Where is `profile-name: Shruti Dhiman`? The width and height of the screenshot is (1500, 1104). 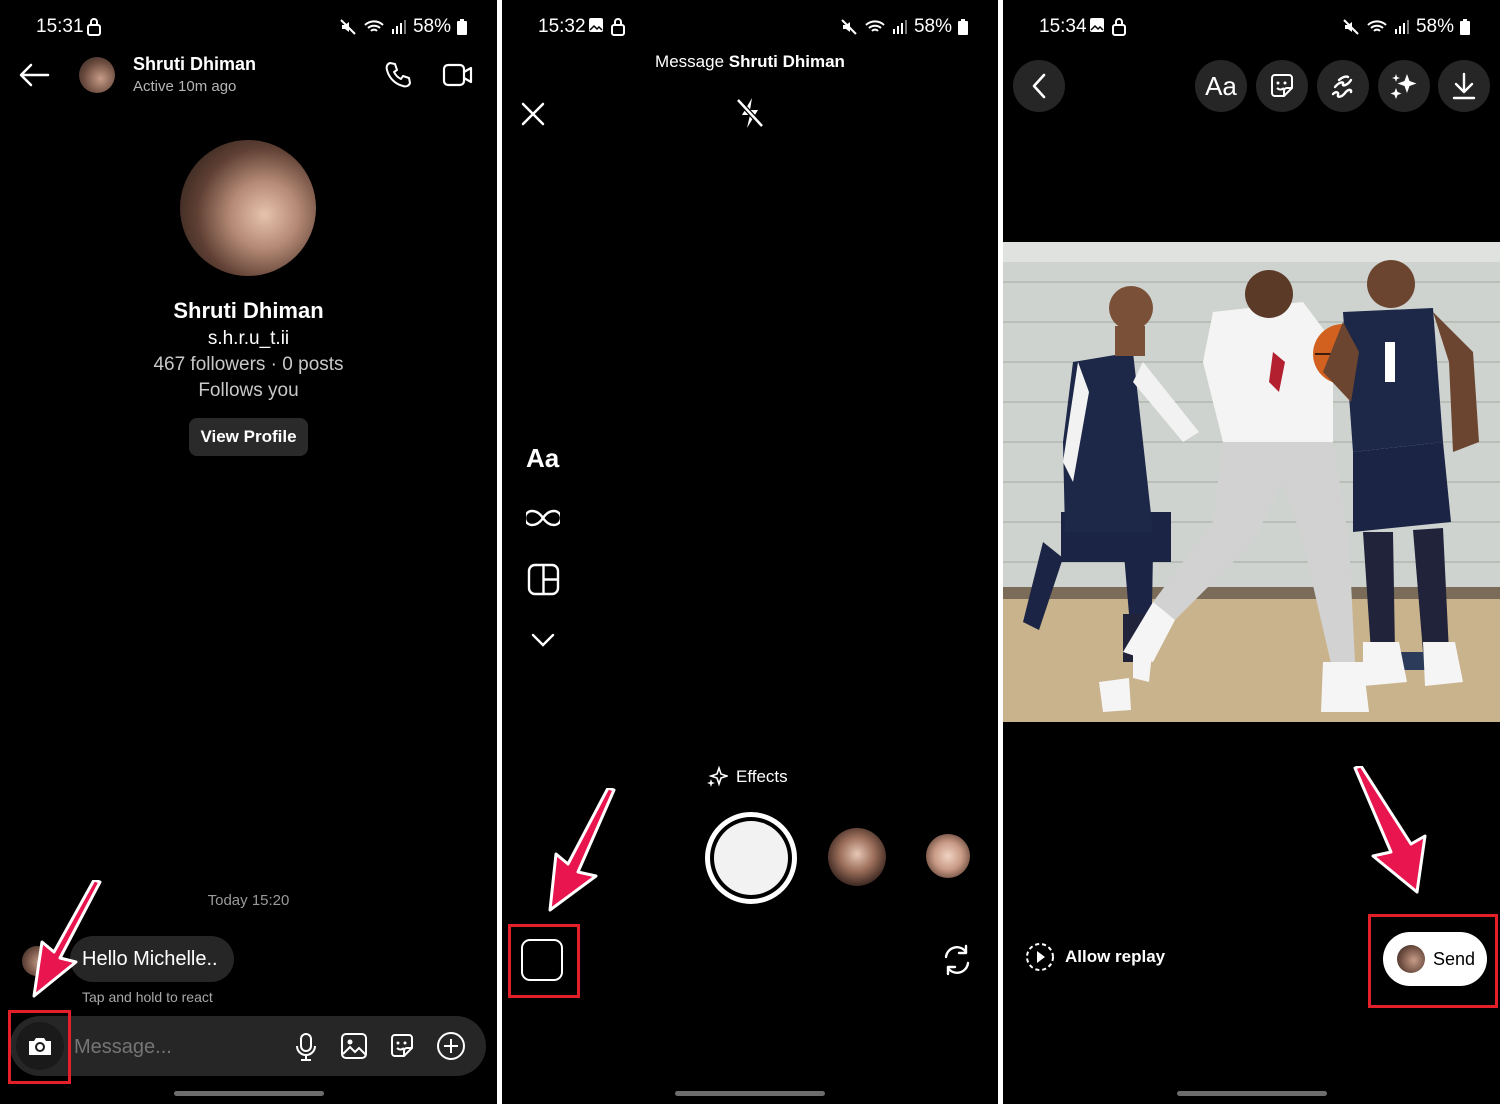 profile-name: Shruti Dhiman is located at coordinates (248, 310).